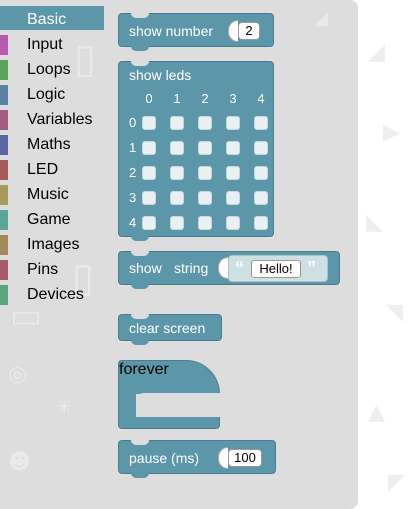 This screenshot has width=412, height=509. I want to click on workspace-pattern-icon: ▶, so click(391, 132).